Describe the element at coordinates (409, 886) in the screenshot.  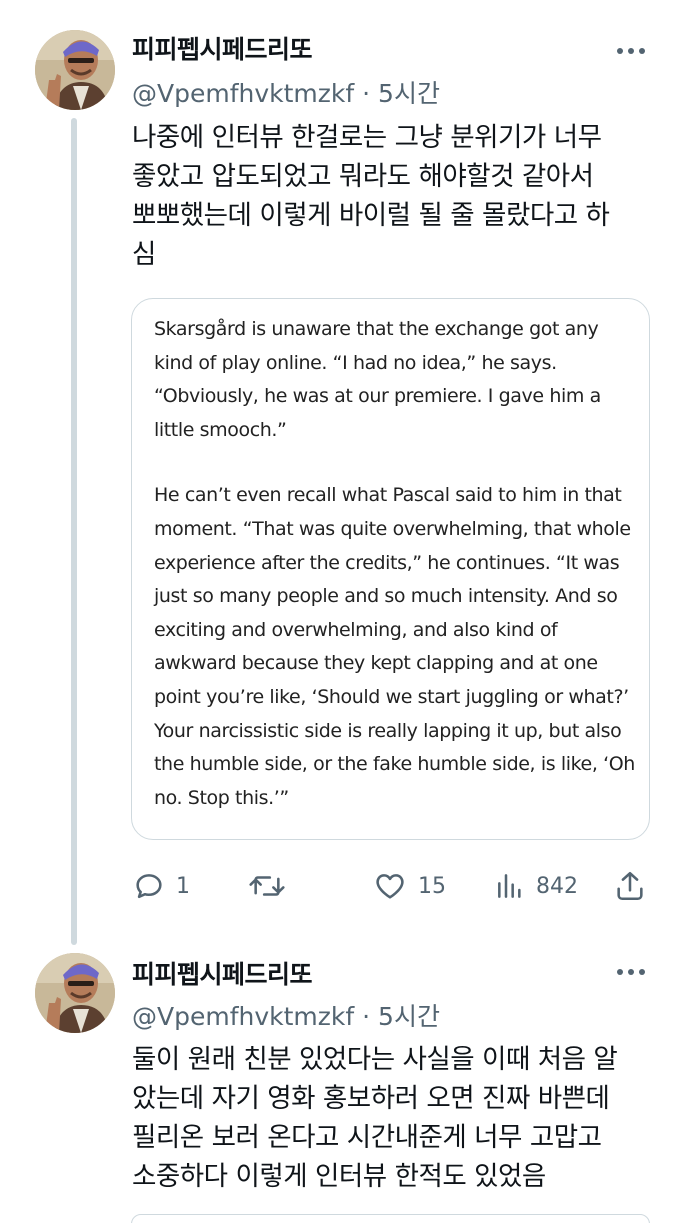
I see `like-button: 15` at that location.